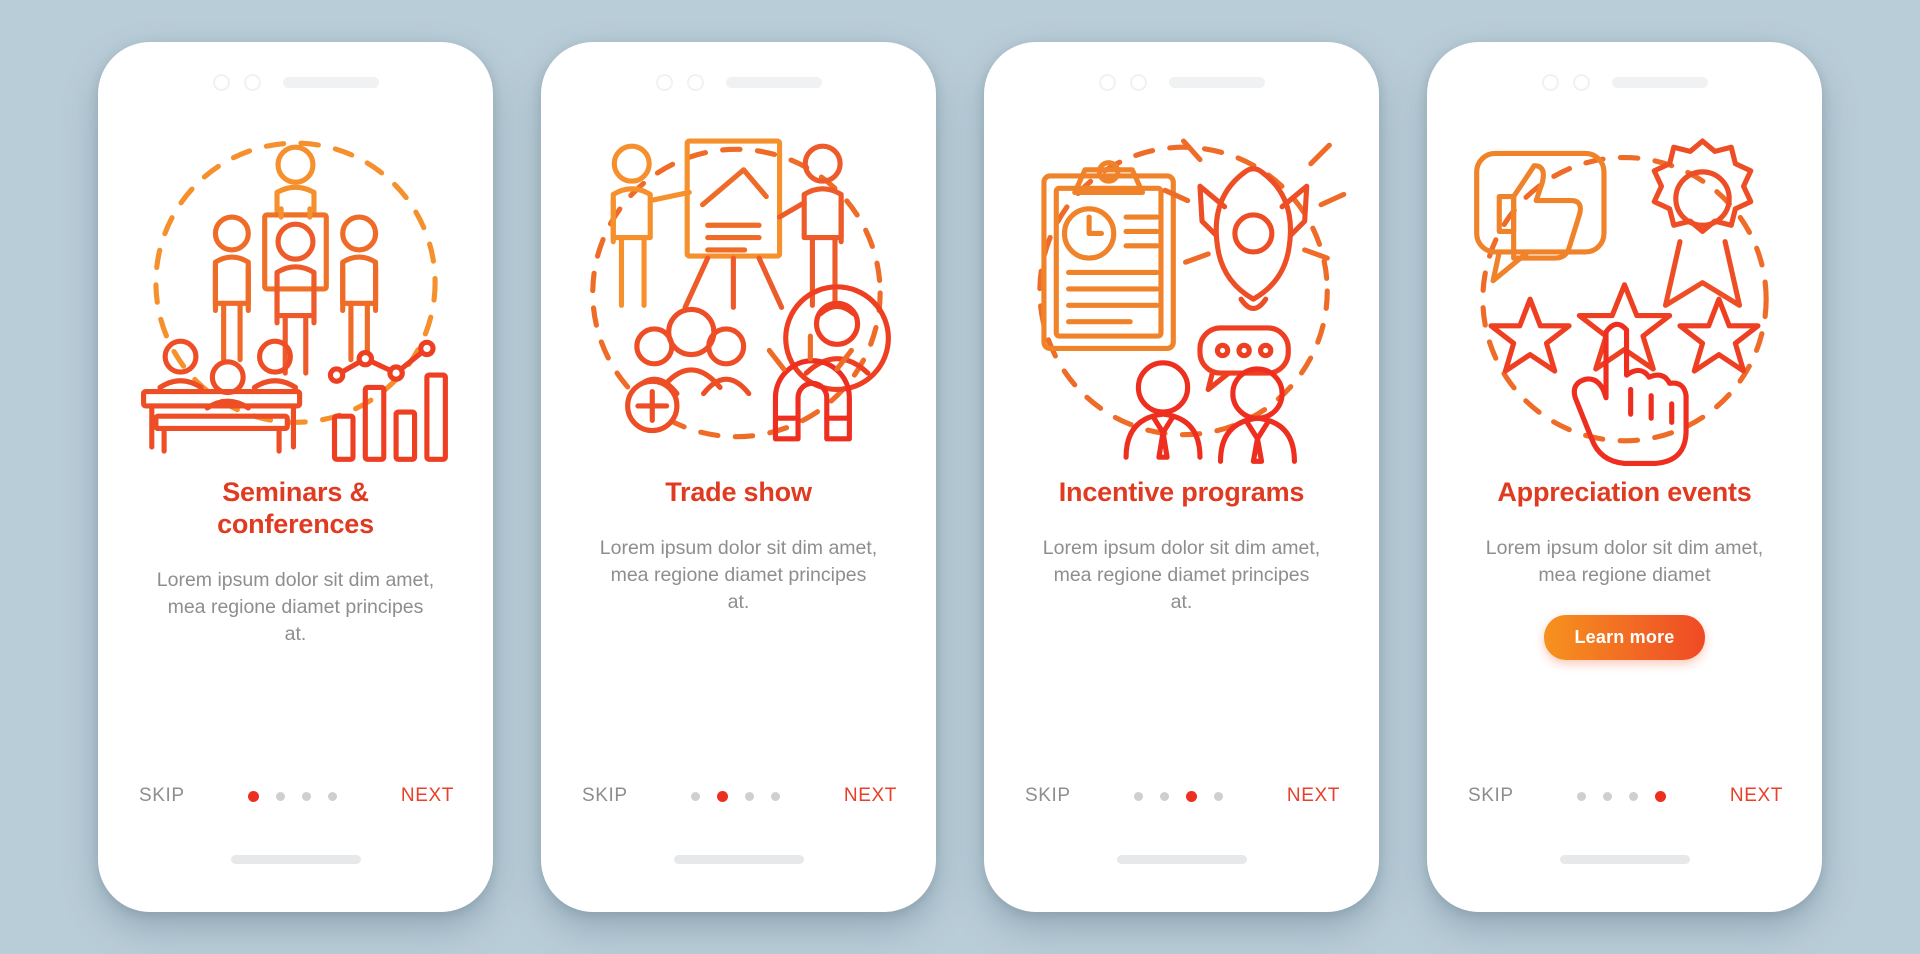 This screenshot has height=954, width=1920. I want to click on page-title: Seminars & conferences, so click(295, 508).